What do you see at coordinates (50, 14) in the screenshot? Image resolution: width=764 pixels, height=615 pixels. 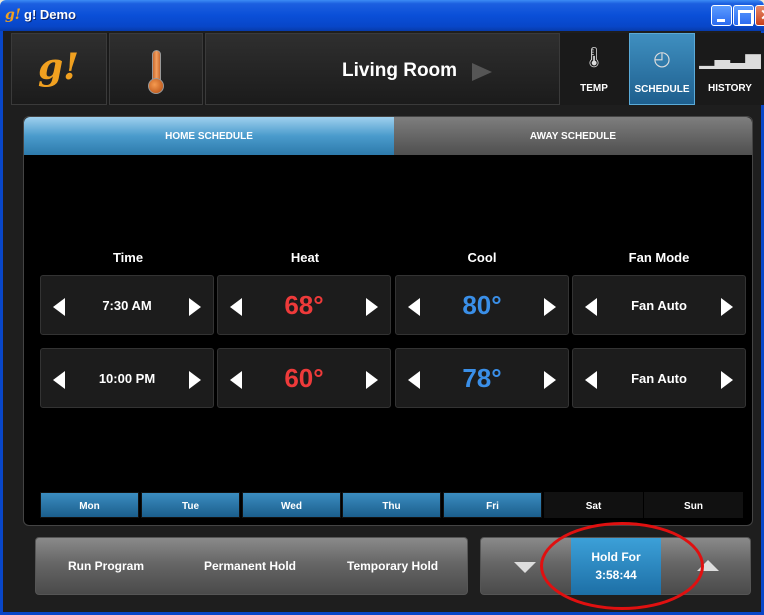 I see `window-title: g! Demo` at bounding box center [50, 14].